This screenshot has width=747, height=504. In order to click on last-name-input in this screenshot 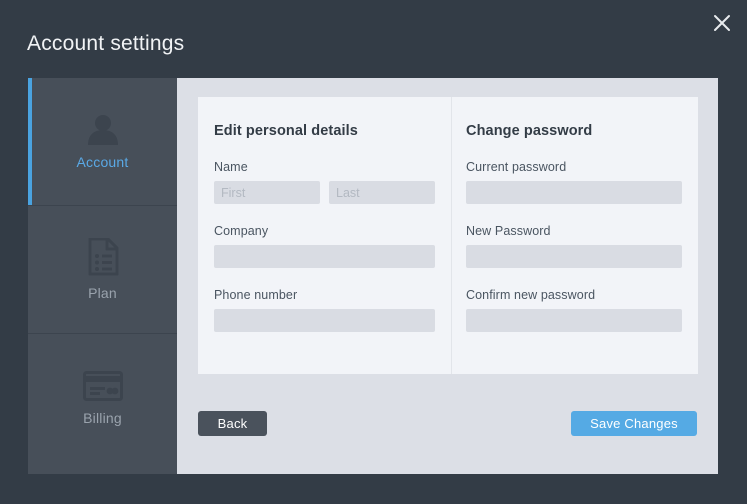, I will do `click(382, 192)`.